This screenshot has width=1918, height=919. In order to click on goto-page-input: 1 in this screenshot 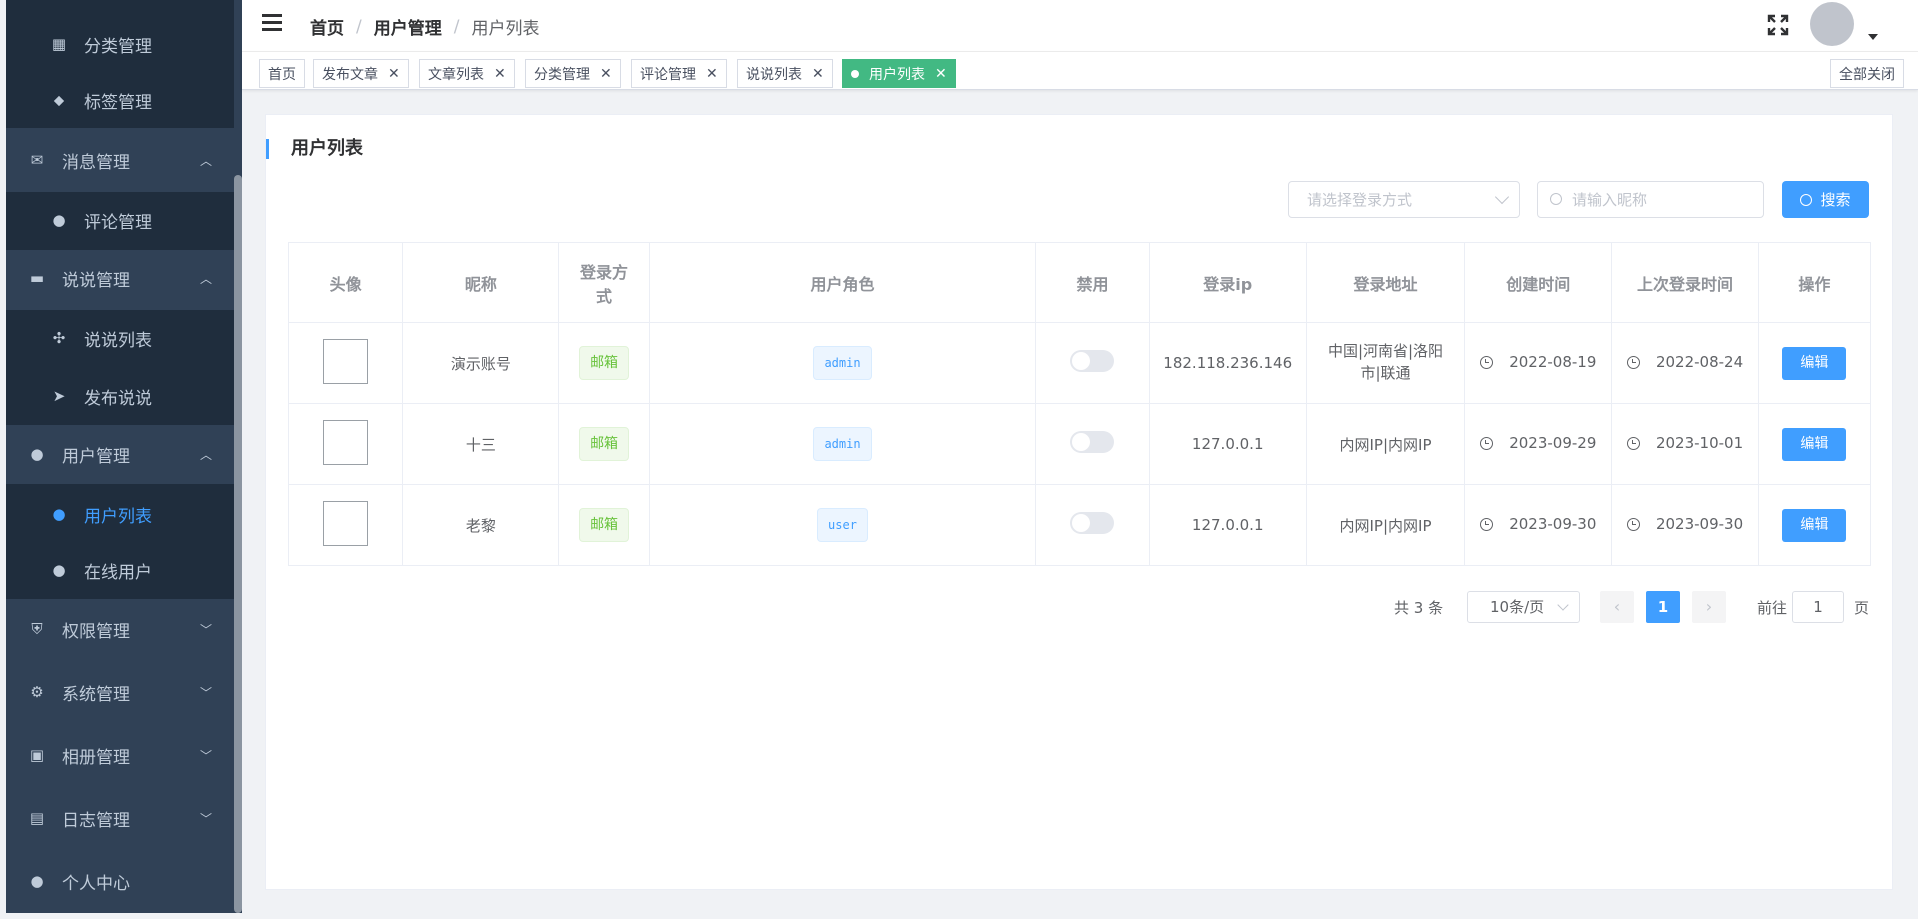, I will do `click(1818, 607)`.